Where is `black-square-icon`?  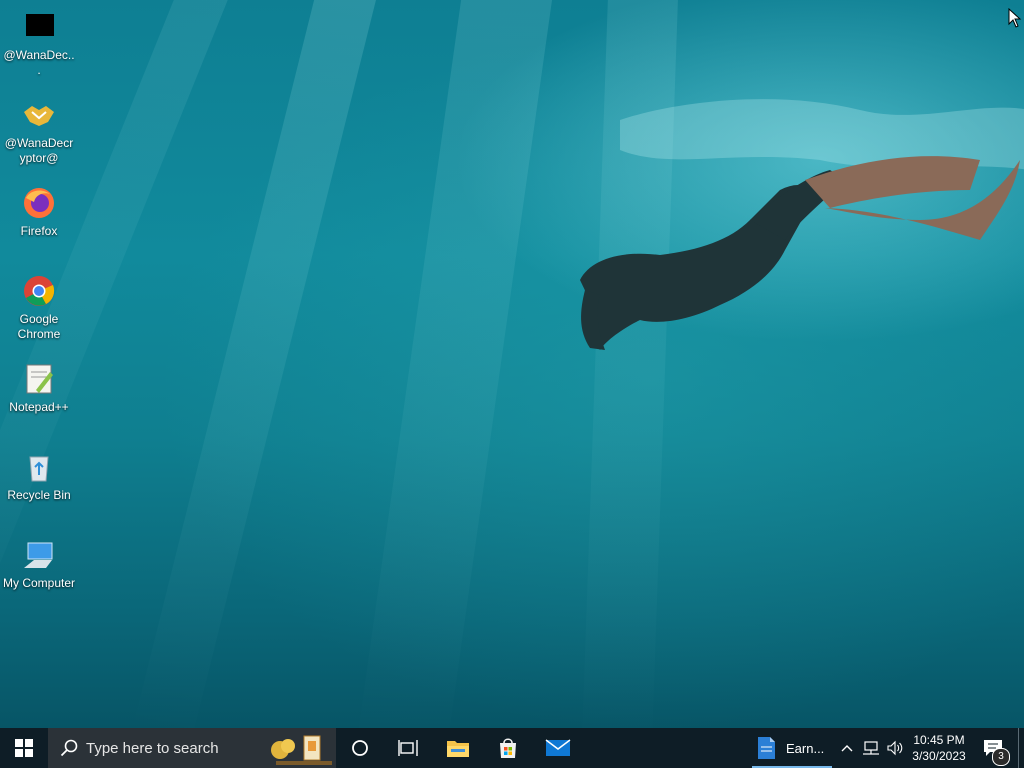
black-square-icon is located at coordinates (39, 27).